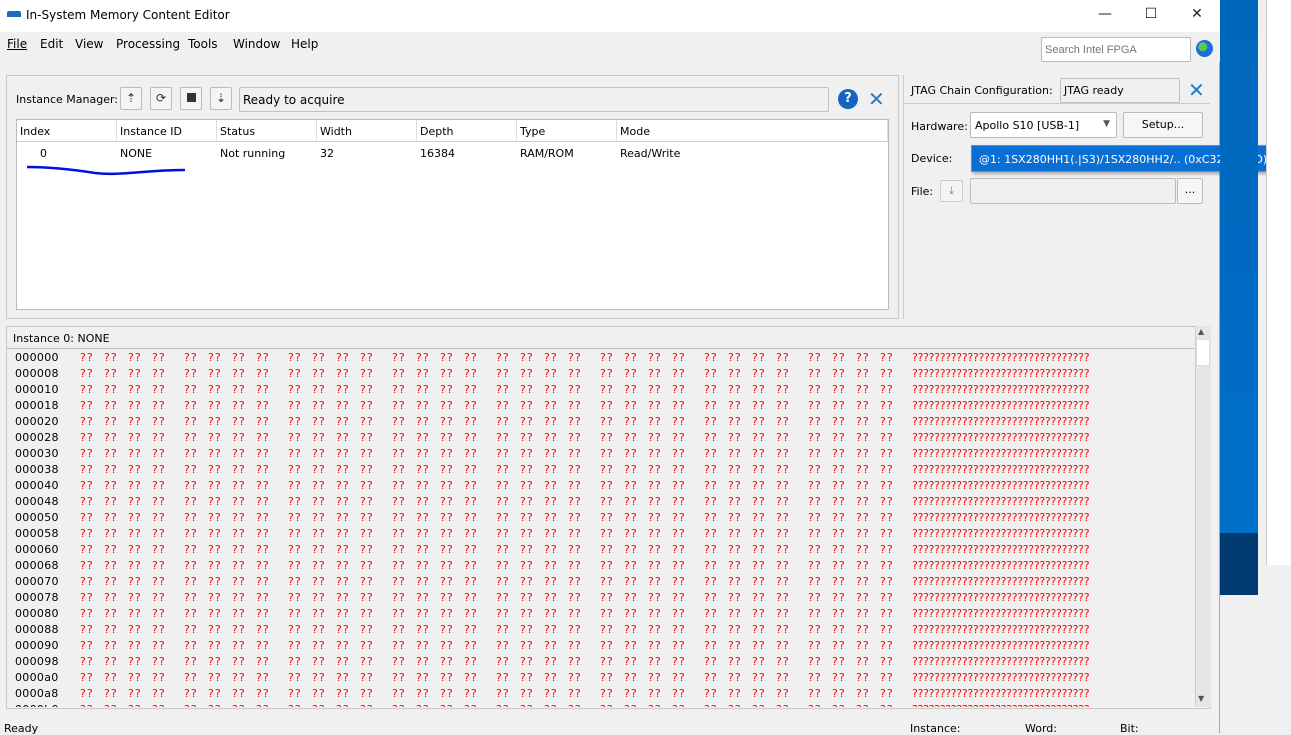  I want to click on file-input, so click(1073, 191).